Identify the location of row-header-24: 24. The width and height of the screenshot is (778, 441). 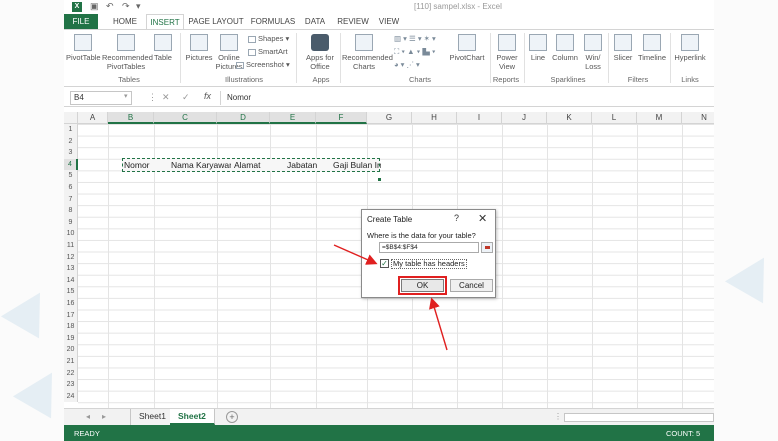
(71, 396).